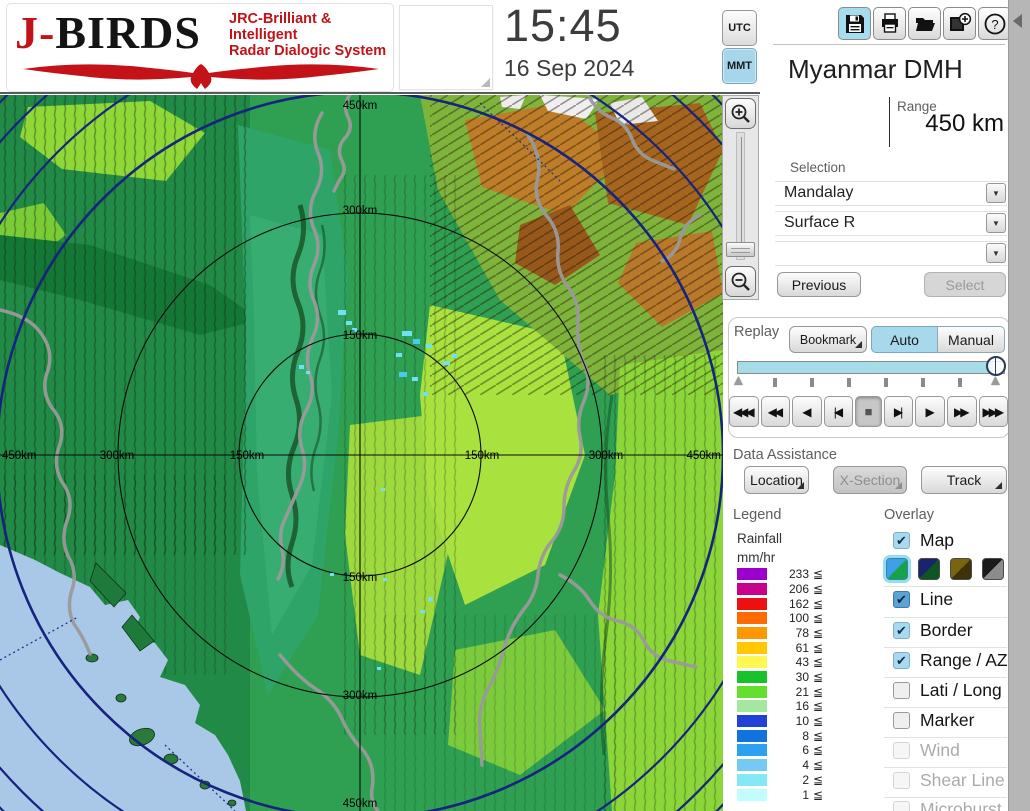 This screenshot has width=1030, height=811. What do you see at coordinates (247, 456) in the screenshot?
I see `ring-label-150-left: 150km` at bounding box center [247, 456].